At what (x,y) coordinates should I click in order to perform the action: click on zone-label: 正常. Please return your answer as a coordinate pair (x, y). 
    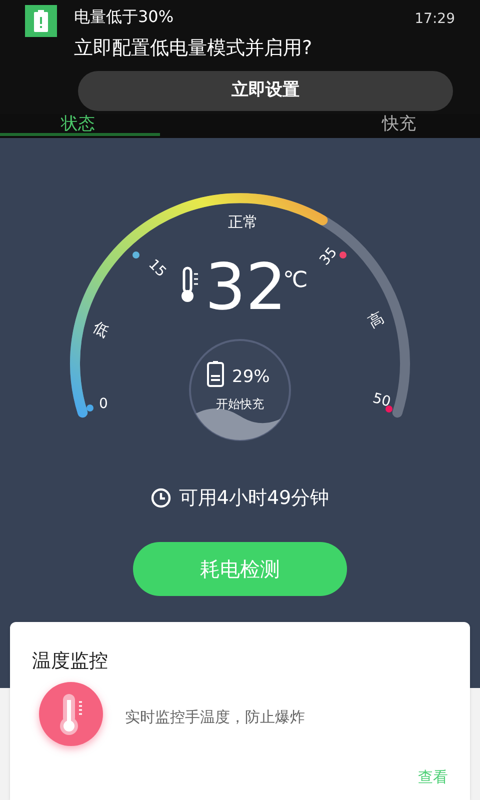
    Looking at the image, I should click on (243, 222).